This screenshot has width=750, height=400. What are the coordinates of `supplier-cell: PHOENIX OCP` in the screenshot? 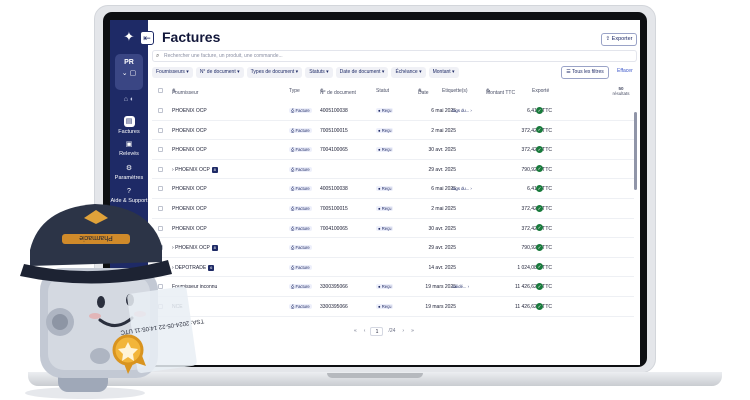 It's located at (189, 111).